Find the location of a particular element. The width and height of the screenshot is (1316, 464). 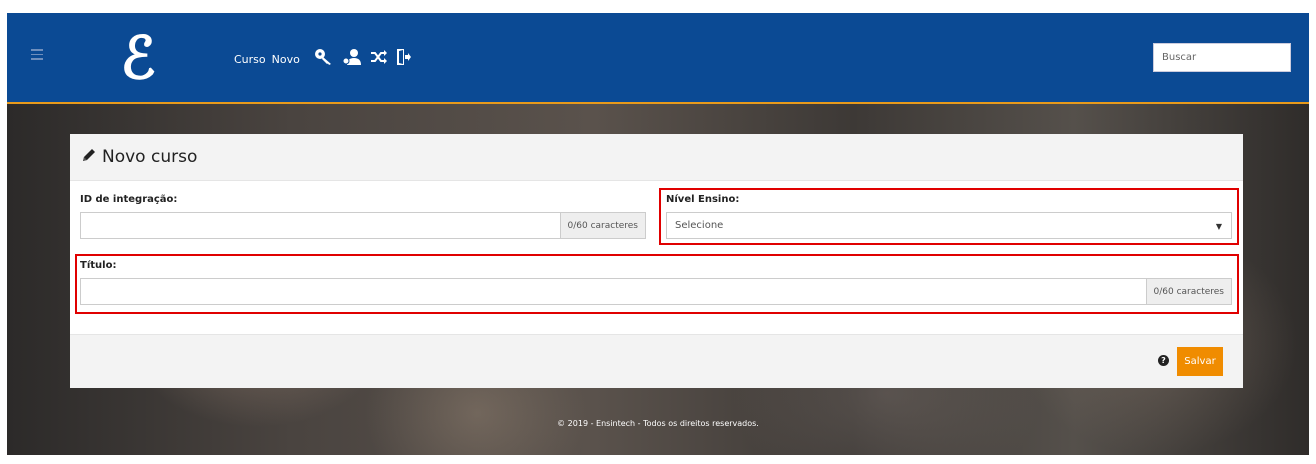

nav-link-novo: Novo is located at coordinates (286, 59).